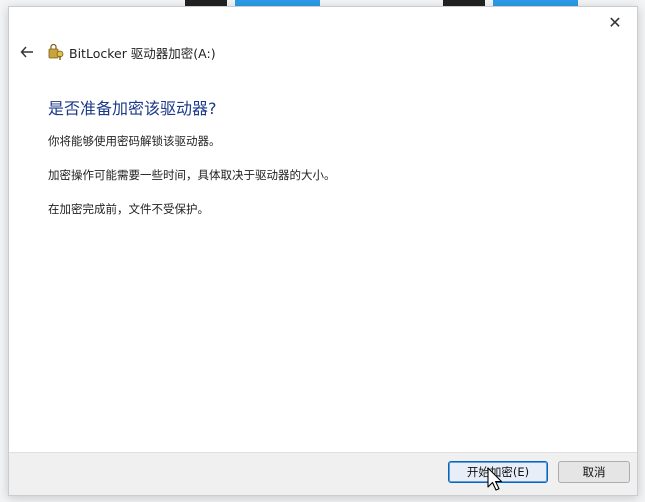 The image size is (645, 502). What do you see at coordinates (142, 53) in the screenshot?
I see `window-title: BitLocker 驱动器加密(A:)` at bounding box center [142, 53].